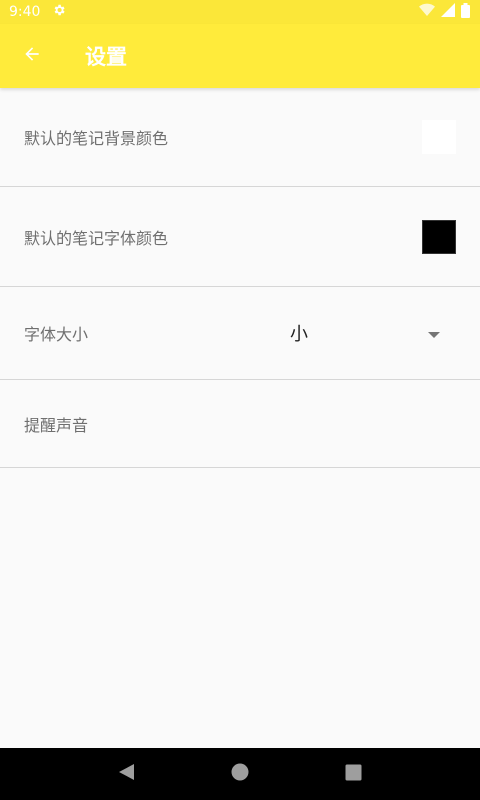 This screenshot has width=480, height=800. Describe the element at coordinates (240, 56) in the screenshot. I see `app-bar: 设置` at that location.